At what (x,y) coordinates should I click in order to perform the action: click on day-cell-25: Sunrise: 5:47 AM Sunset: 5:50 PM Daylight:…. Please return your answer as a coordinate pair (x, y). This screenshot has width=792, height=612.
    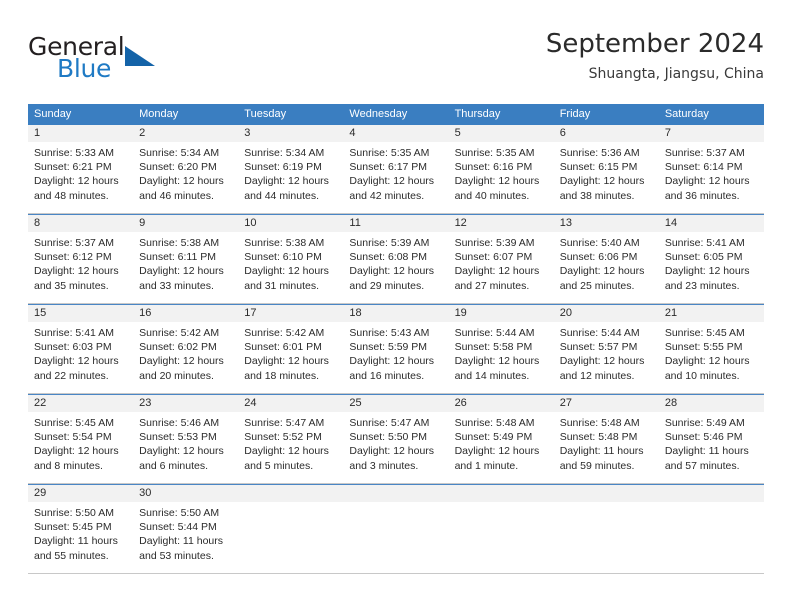
    Looking at the image, I should click on (395, 447).